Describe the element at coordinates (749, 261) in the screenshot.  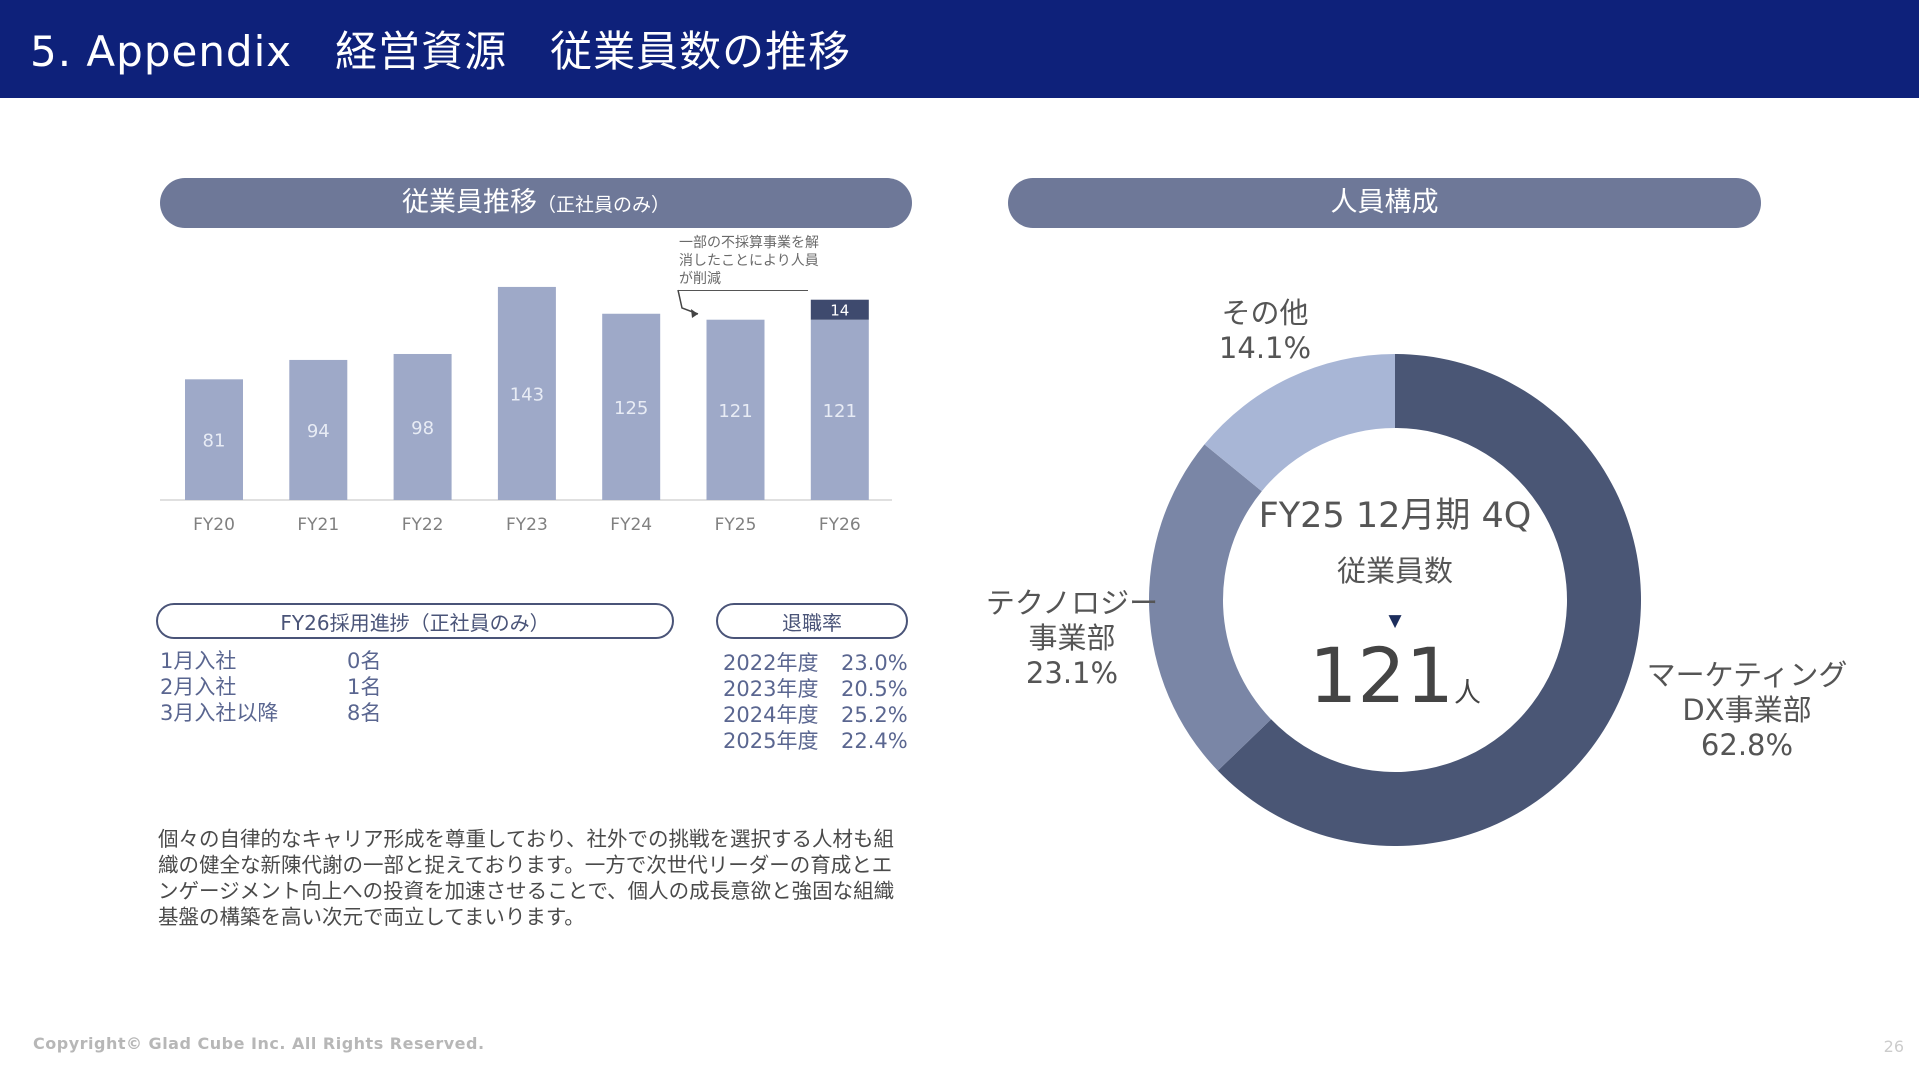
I see `bar-annotation: 一部の不採算事業を解消したことにより人員が削減` at that location.